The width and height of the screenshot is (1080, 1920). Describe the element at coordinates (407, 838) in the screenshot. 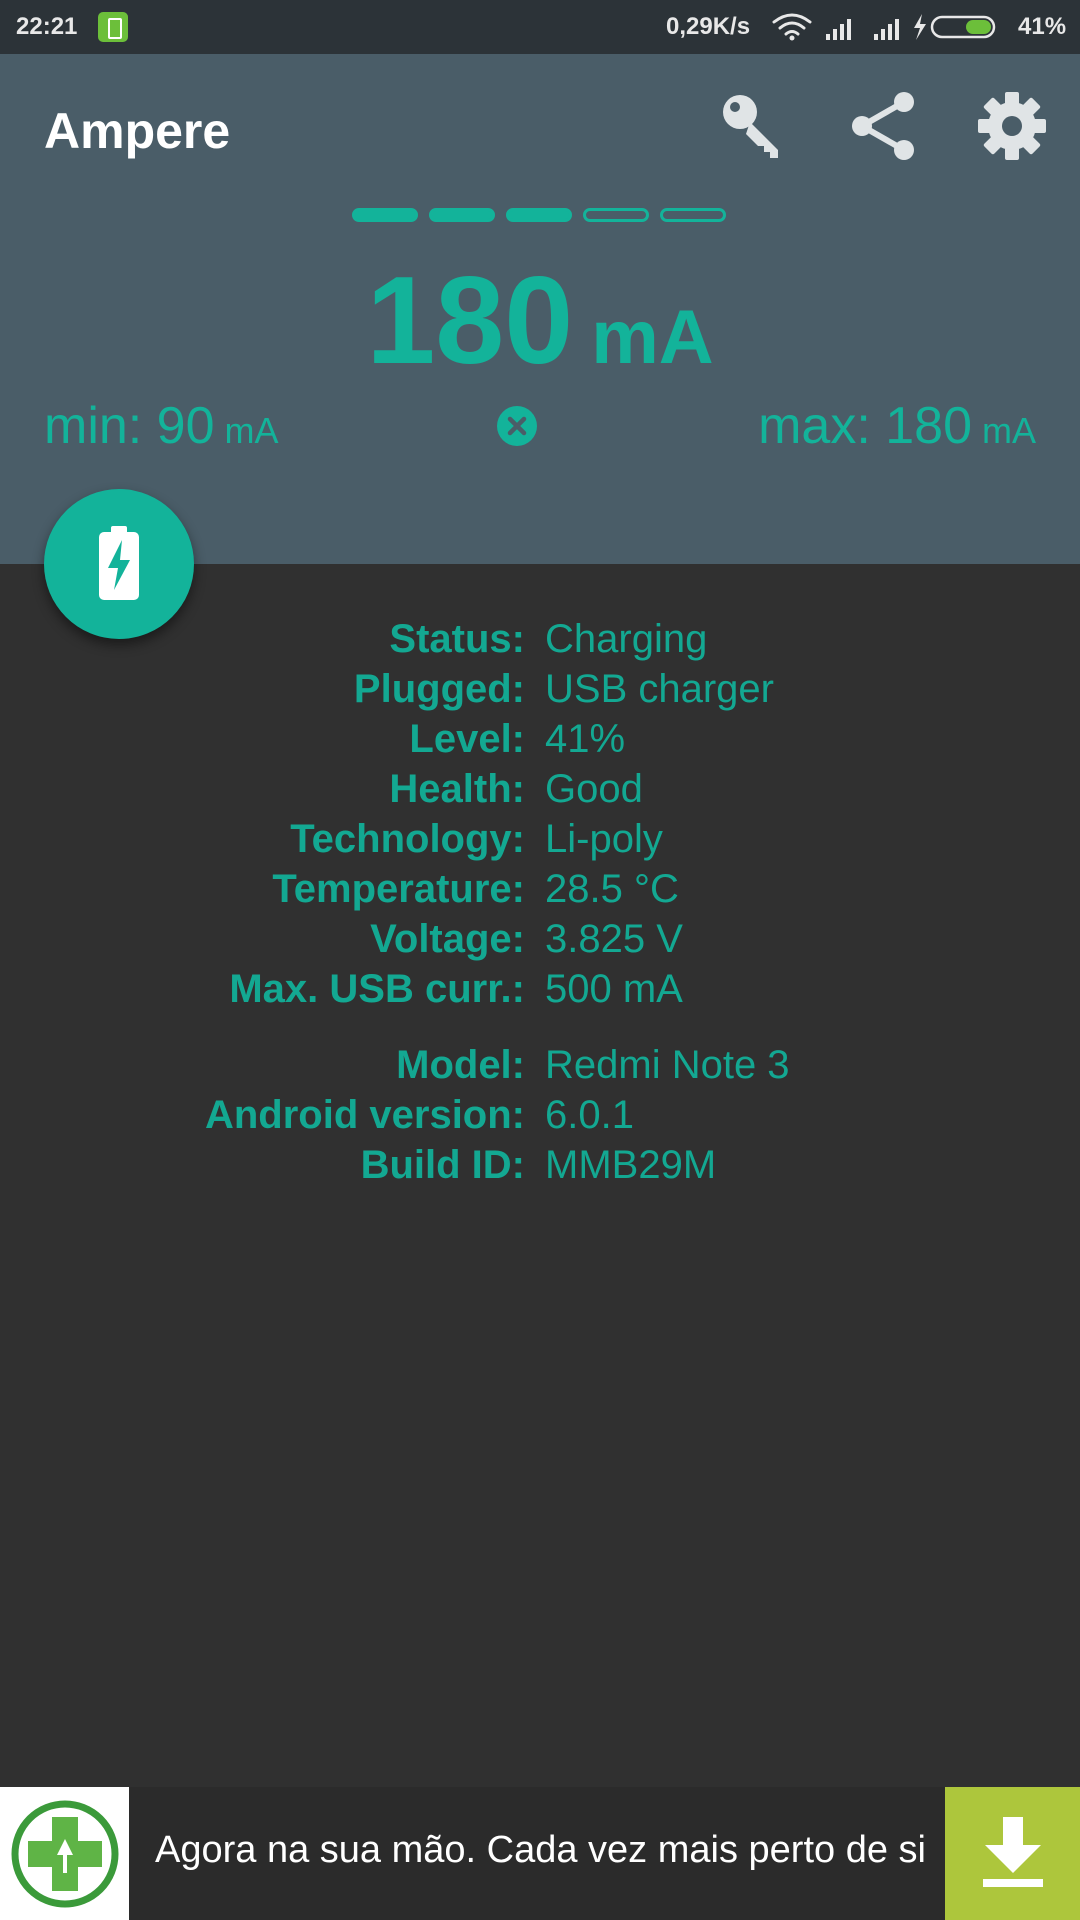

I see `info-label: Technology:` at that location.